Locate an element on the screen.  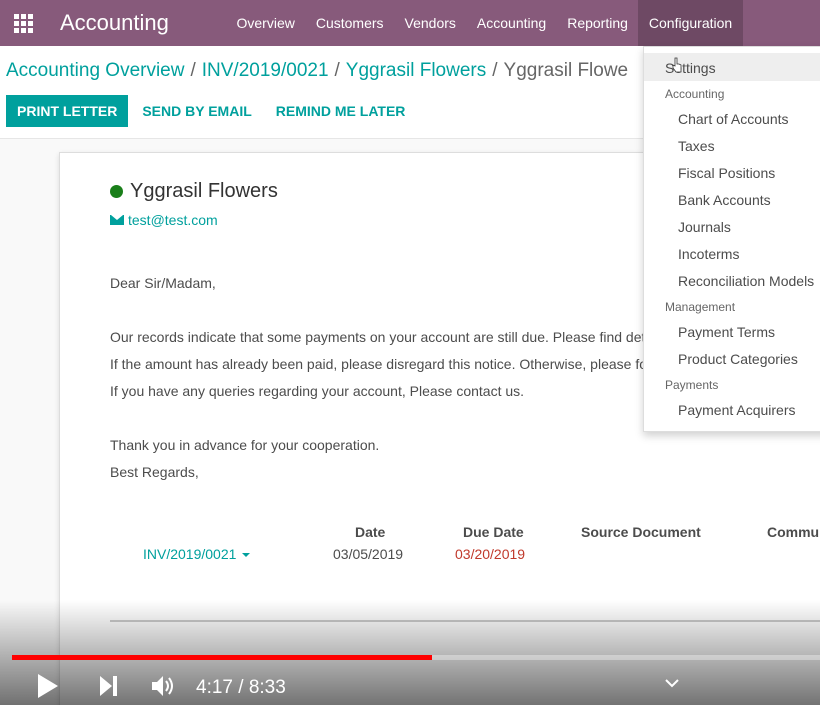
menu-vendors: Vendors is located at coordinates (430, 23).